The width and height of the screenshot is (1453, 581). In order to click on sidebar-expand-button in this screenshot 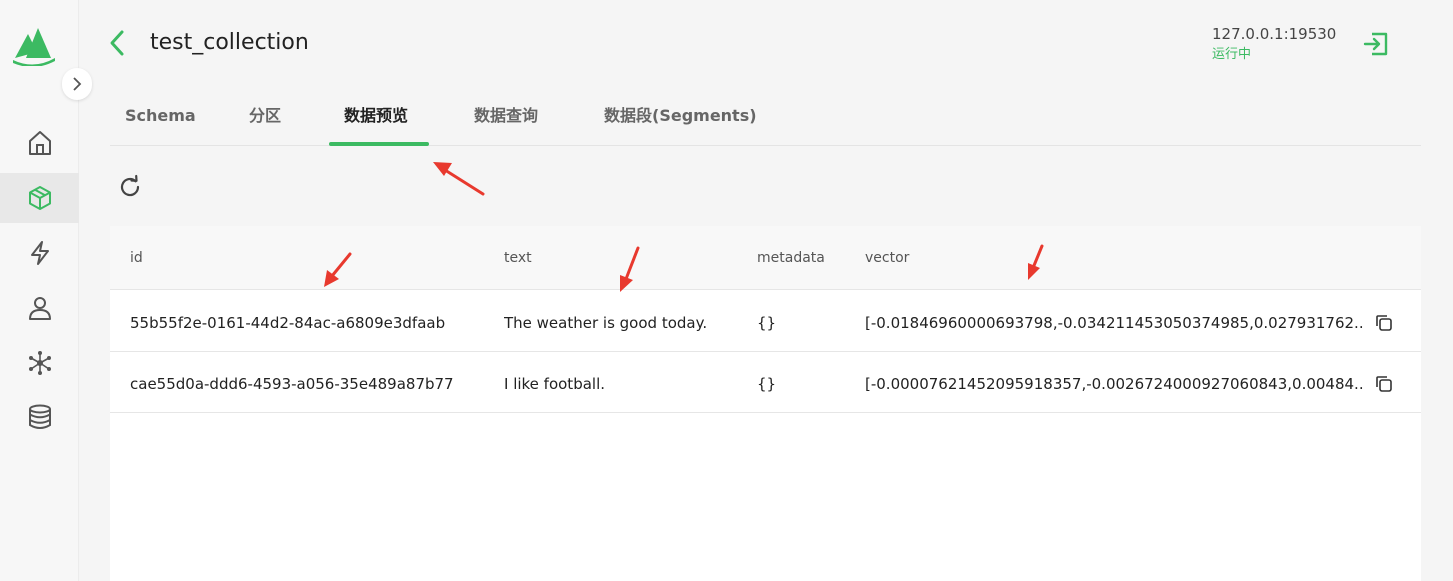, I will do `click(77, 84)`.